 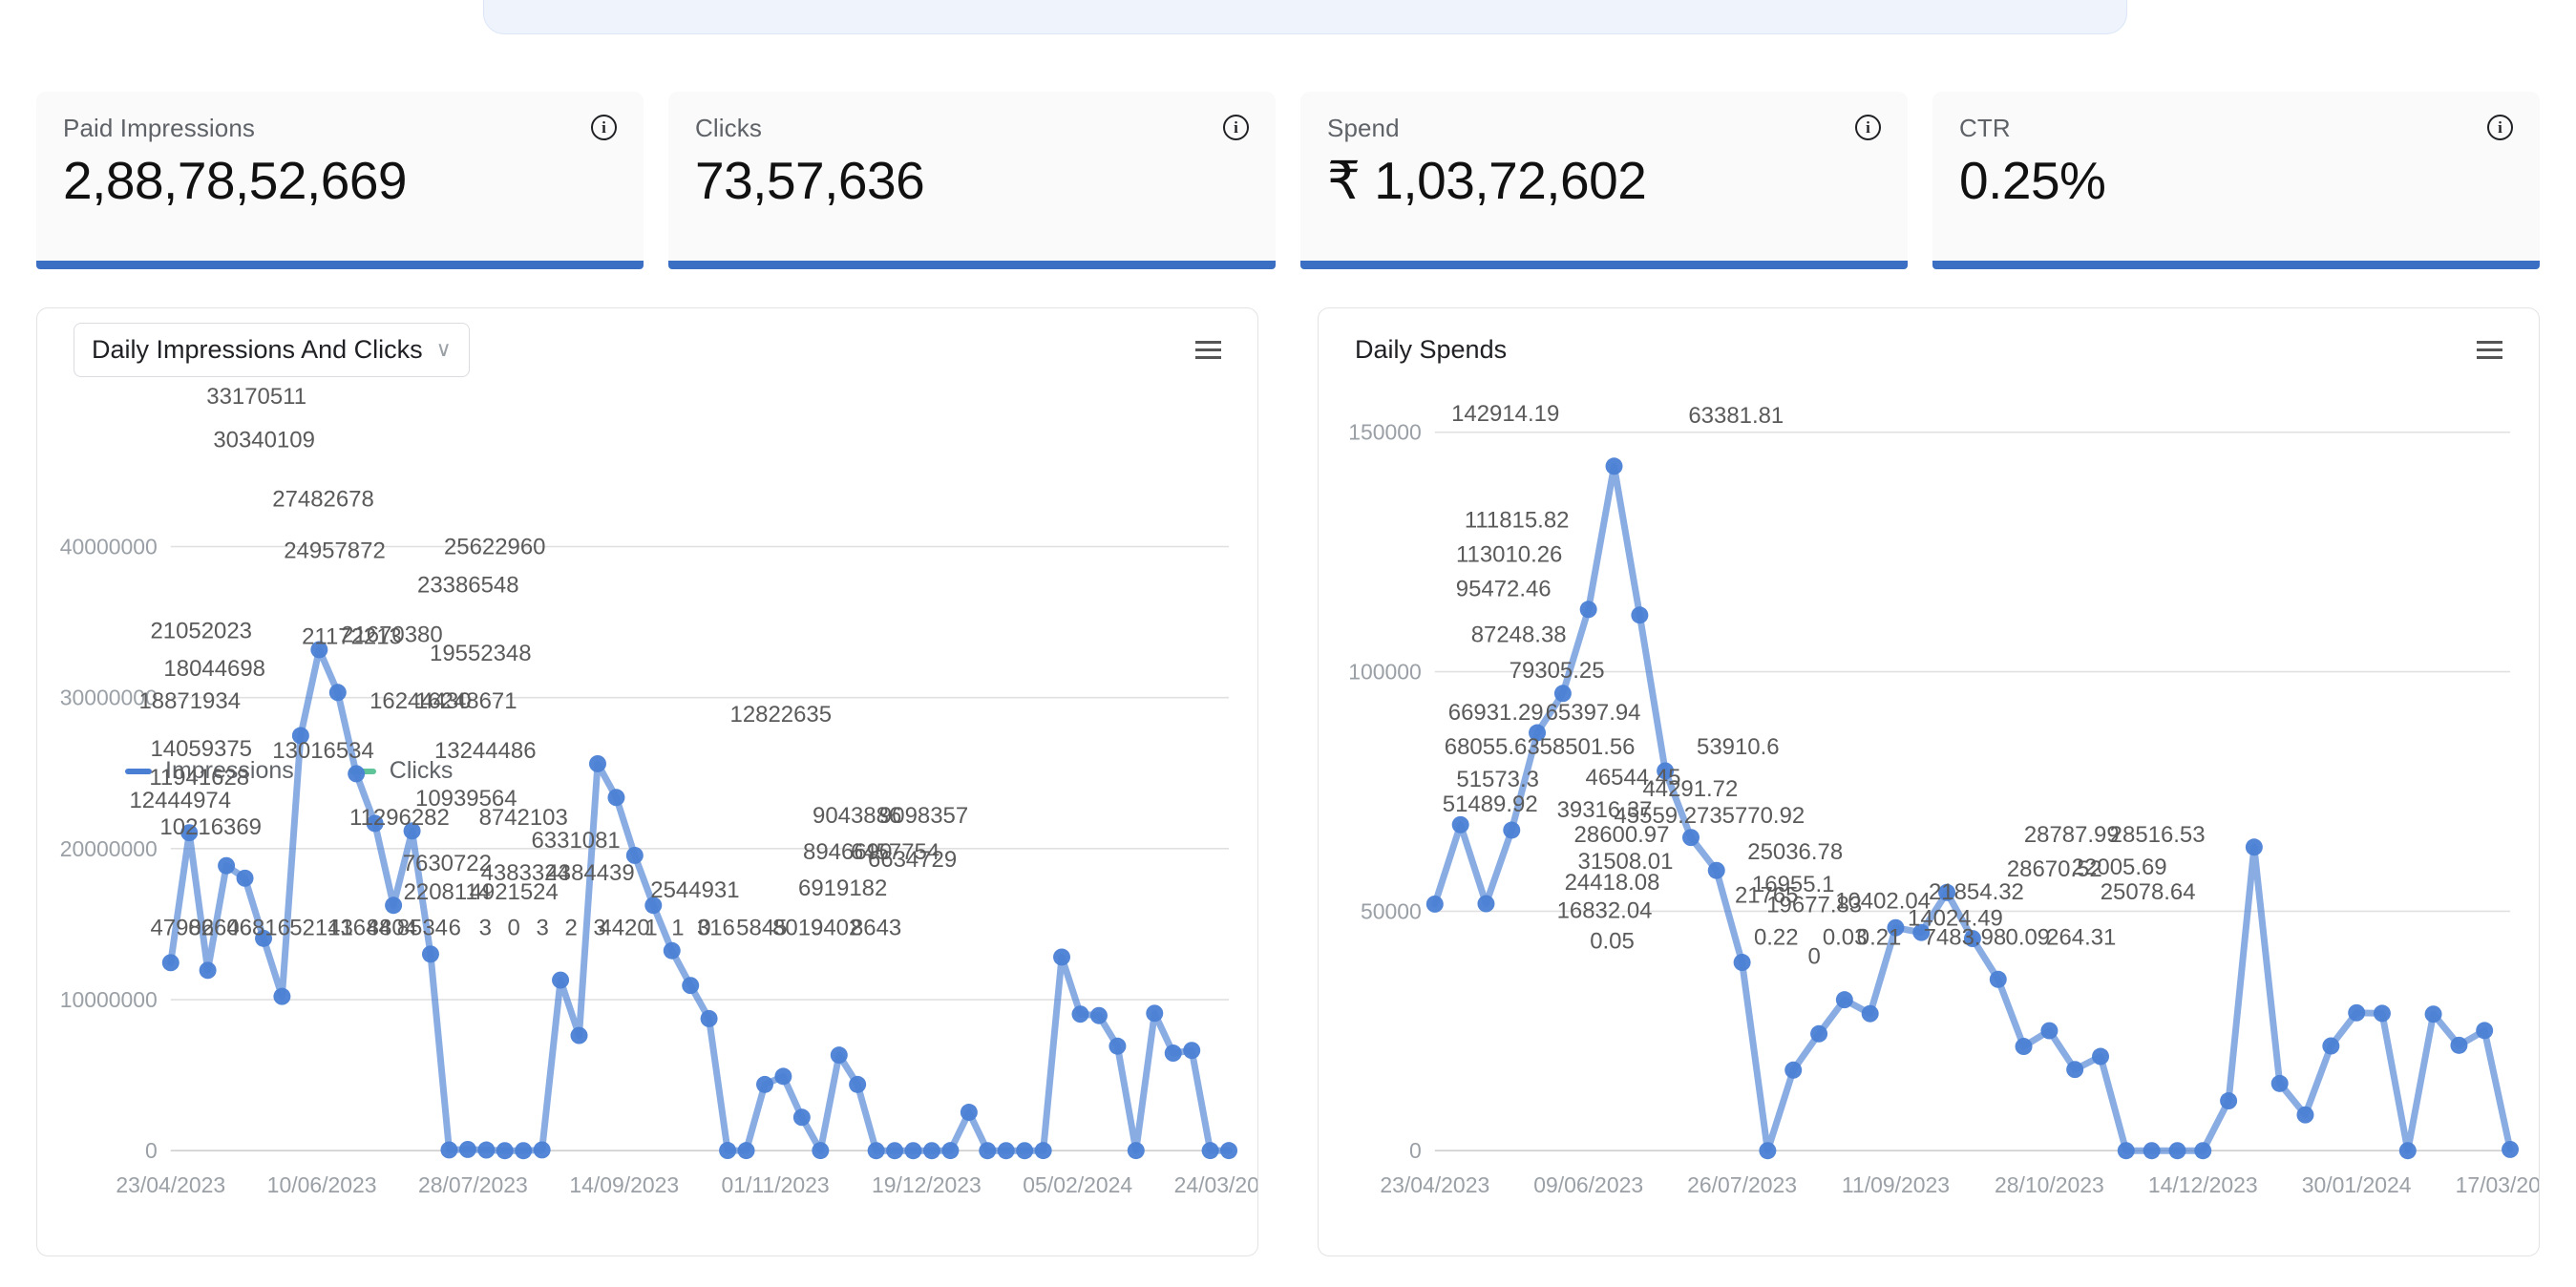 I want to click on svg-text: 6, so click(x=455, y=928).